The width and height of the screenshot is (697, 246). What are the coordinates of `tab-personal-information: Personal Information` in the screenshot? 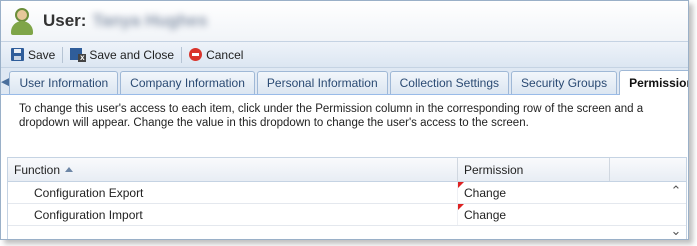 It's located at (322, 82).